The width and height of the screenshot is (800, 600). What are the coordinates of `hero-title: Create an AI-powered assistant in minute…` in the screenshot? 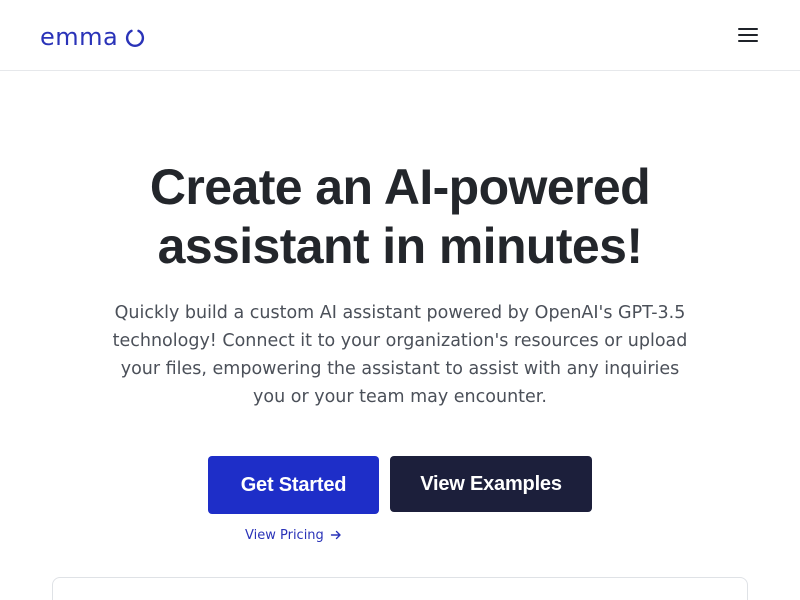 It's located at (400, 216).